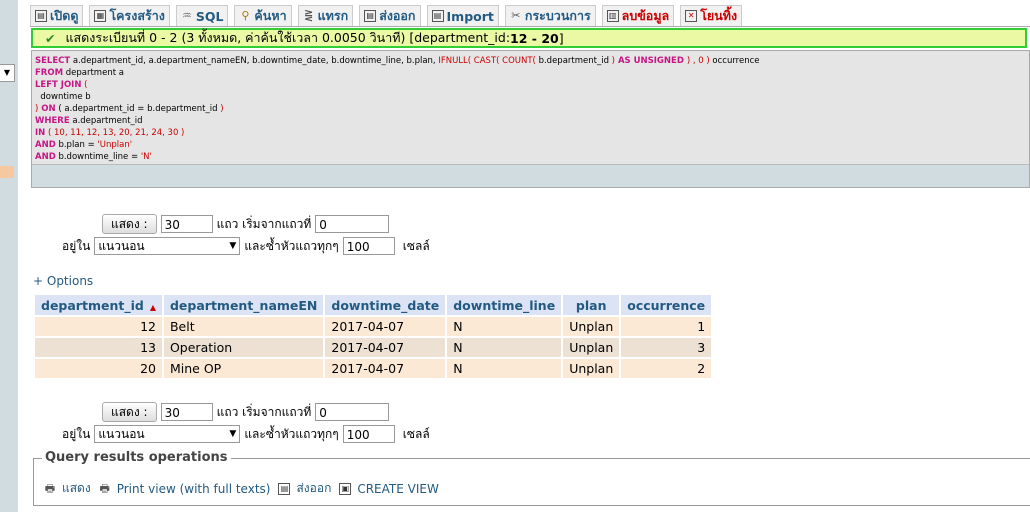 The height and width of the screenshot is (512, 1030). I want to click on column-header: department_nameEN, so click(243, 305).